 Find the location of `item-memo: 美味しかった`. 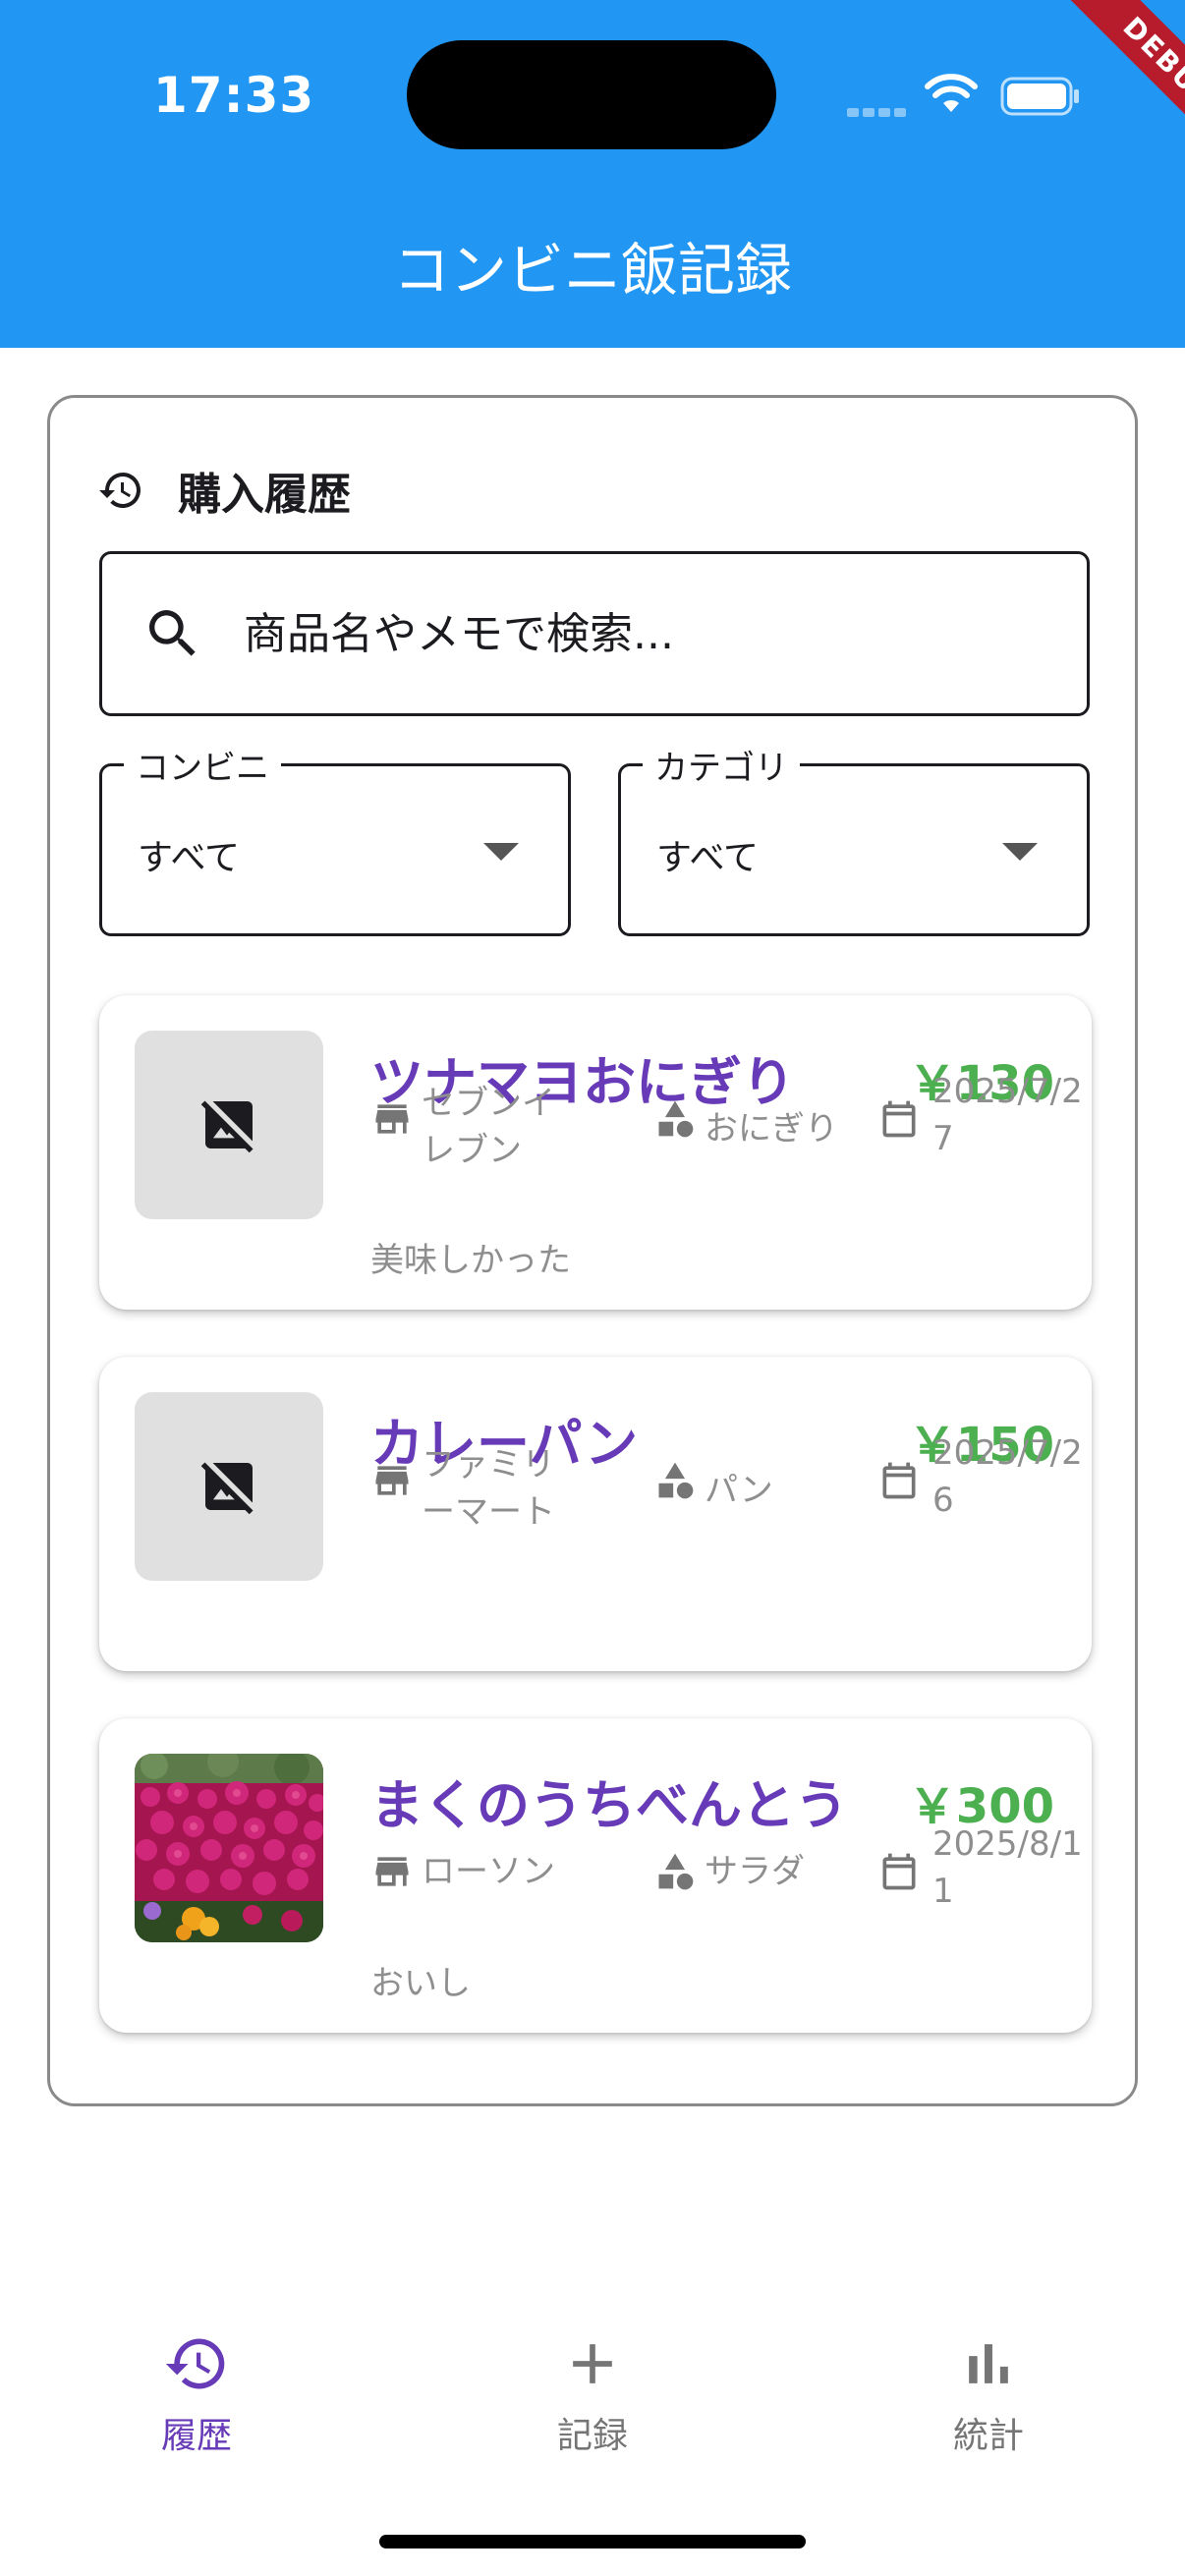

item-memo: 美味しかった is located at coordinates (471, 1260).